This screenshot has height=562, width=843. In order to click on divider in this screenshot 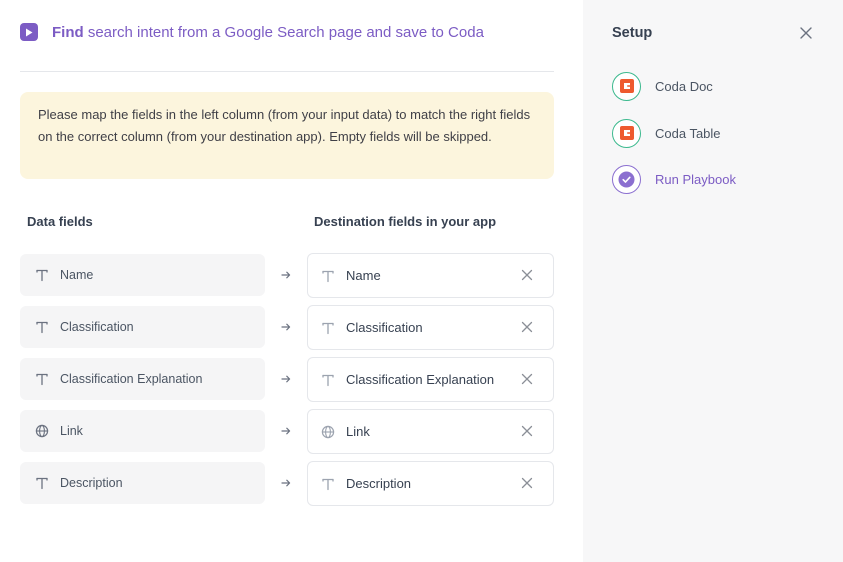, I will do `click(287, 71)`.